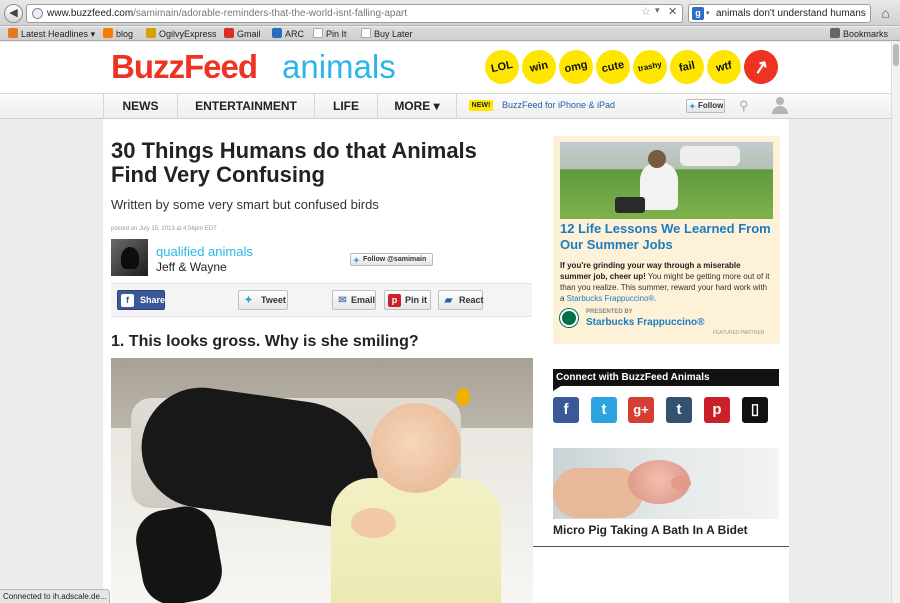 The image size is (900, 603). What do you see at coordinates (246, 106) in the screenshot?
I see `nav-entertainment: ENTERTAINMENT` at bounding box center [246, 106].